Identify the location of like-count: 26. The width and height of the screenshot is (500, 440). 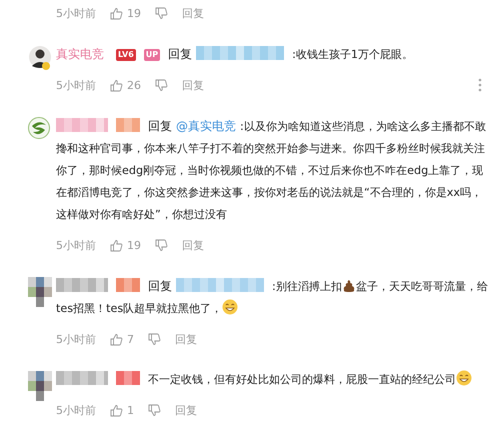
(134, 85).